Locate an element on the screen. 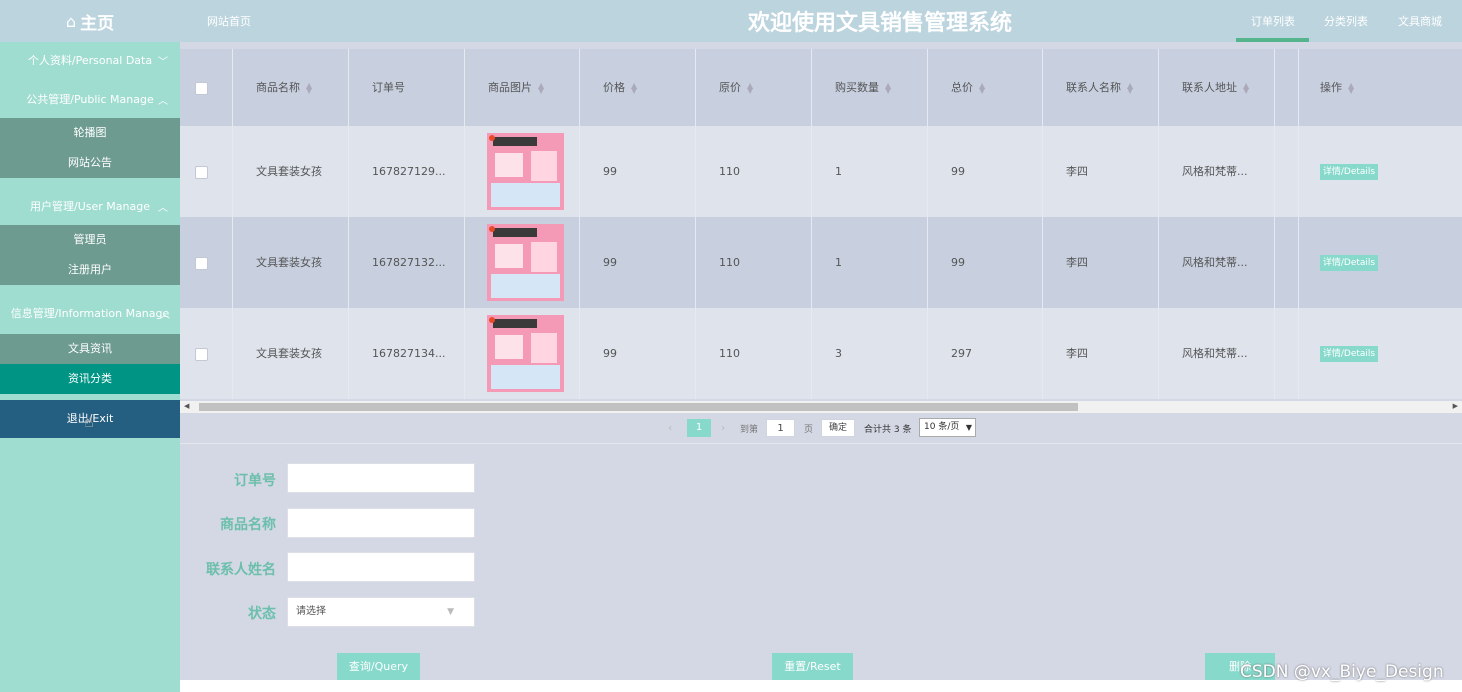 This screenshot has width=1462, height=692. prev-page-icon: ‹ is located at coordinates (670, 427).